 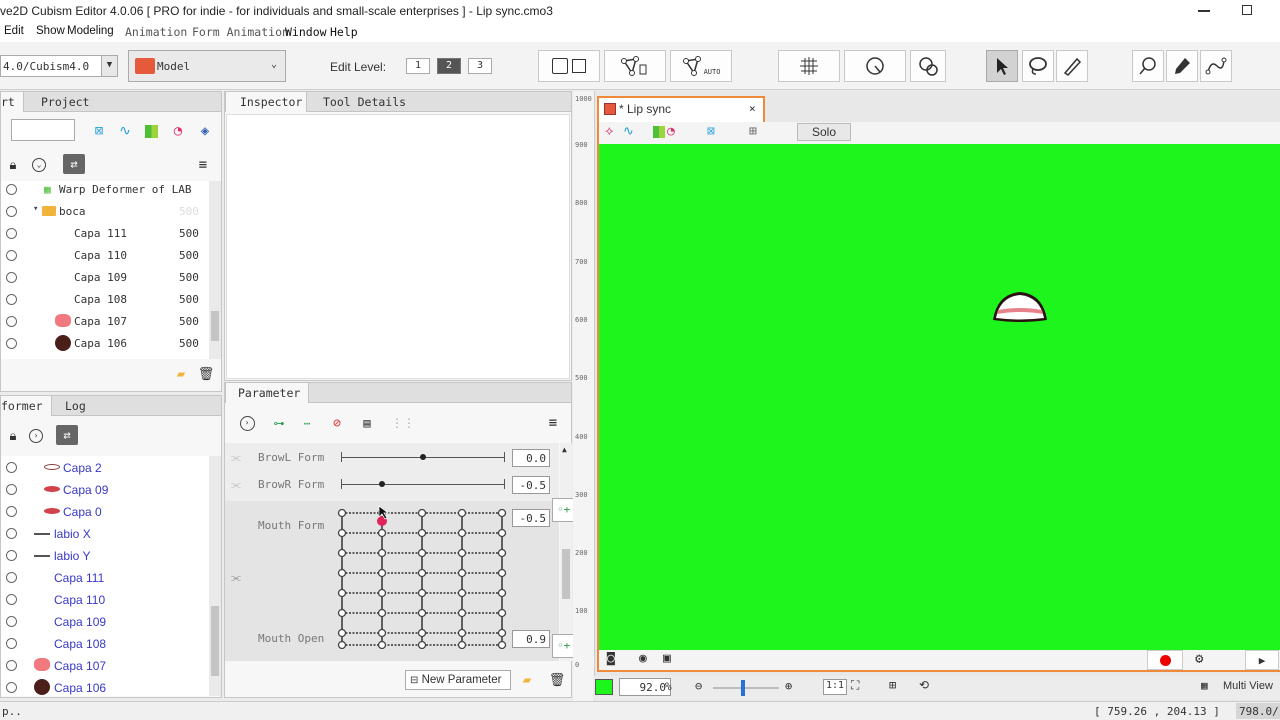 What do you see at coordinates (106, 212) in the screenshot?
I see `list-item: ▾ boca 500` at bounding box center [106, 212].